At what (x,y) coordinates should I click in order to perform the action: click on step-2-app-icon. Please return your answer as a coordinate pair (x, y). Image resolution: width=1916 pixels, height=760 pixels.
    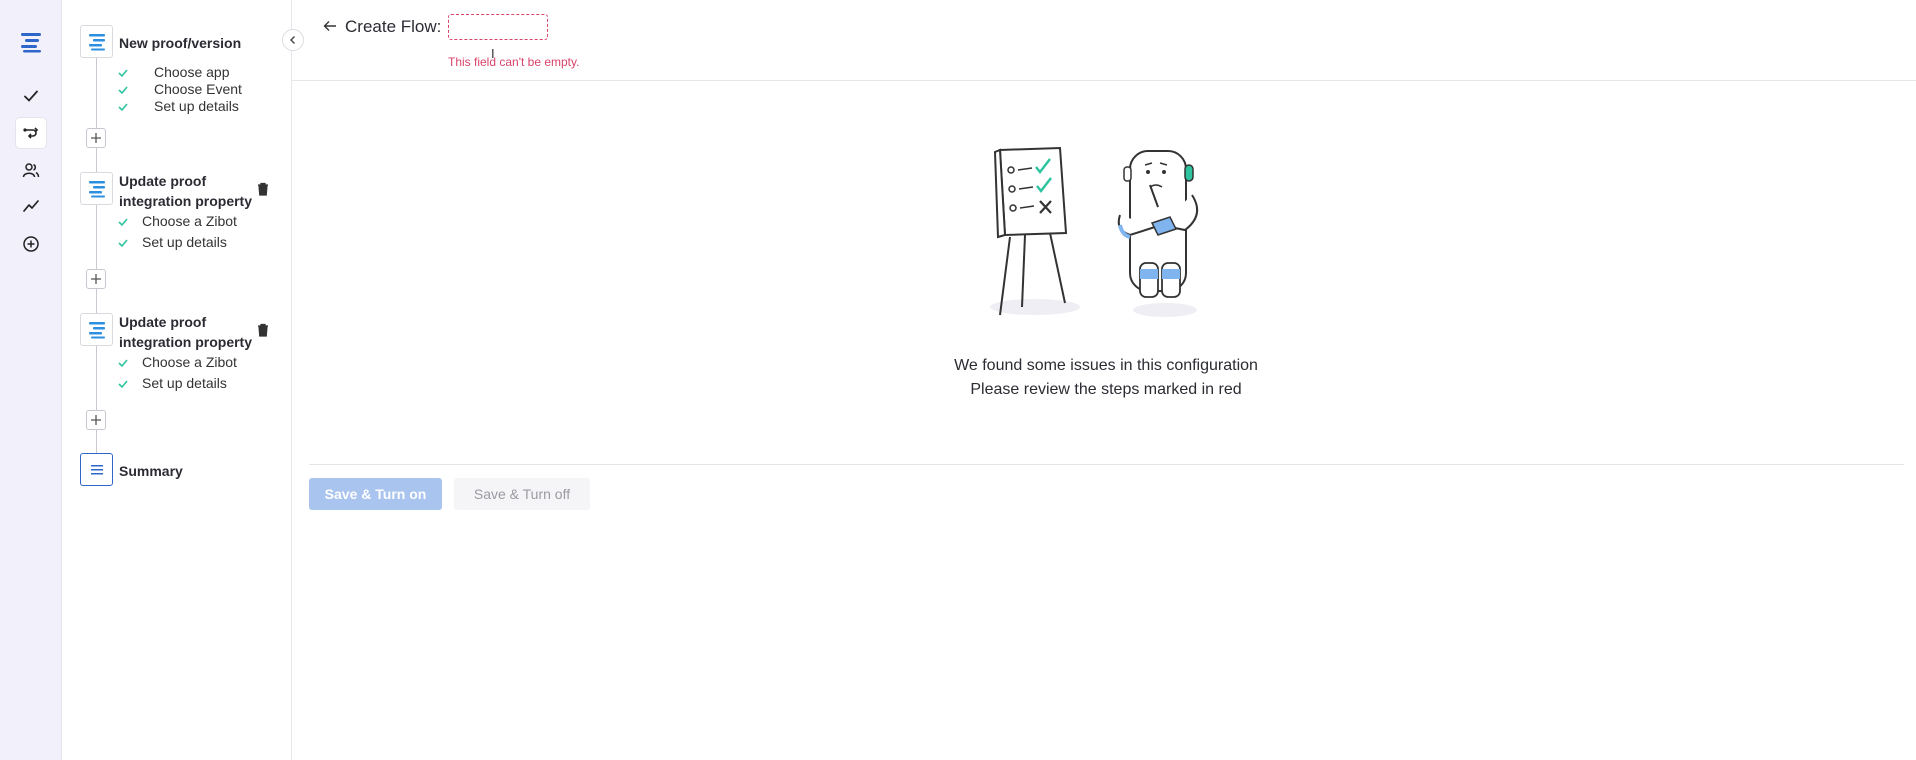
    Looking at the image, I should click on (96, 188).